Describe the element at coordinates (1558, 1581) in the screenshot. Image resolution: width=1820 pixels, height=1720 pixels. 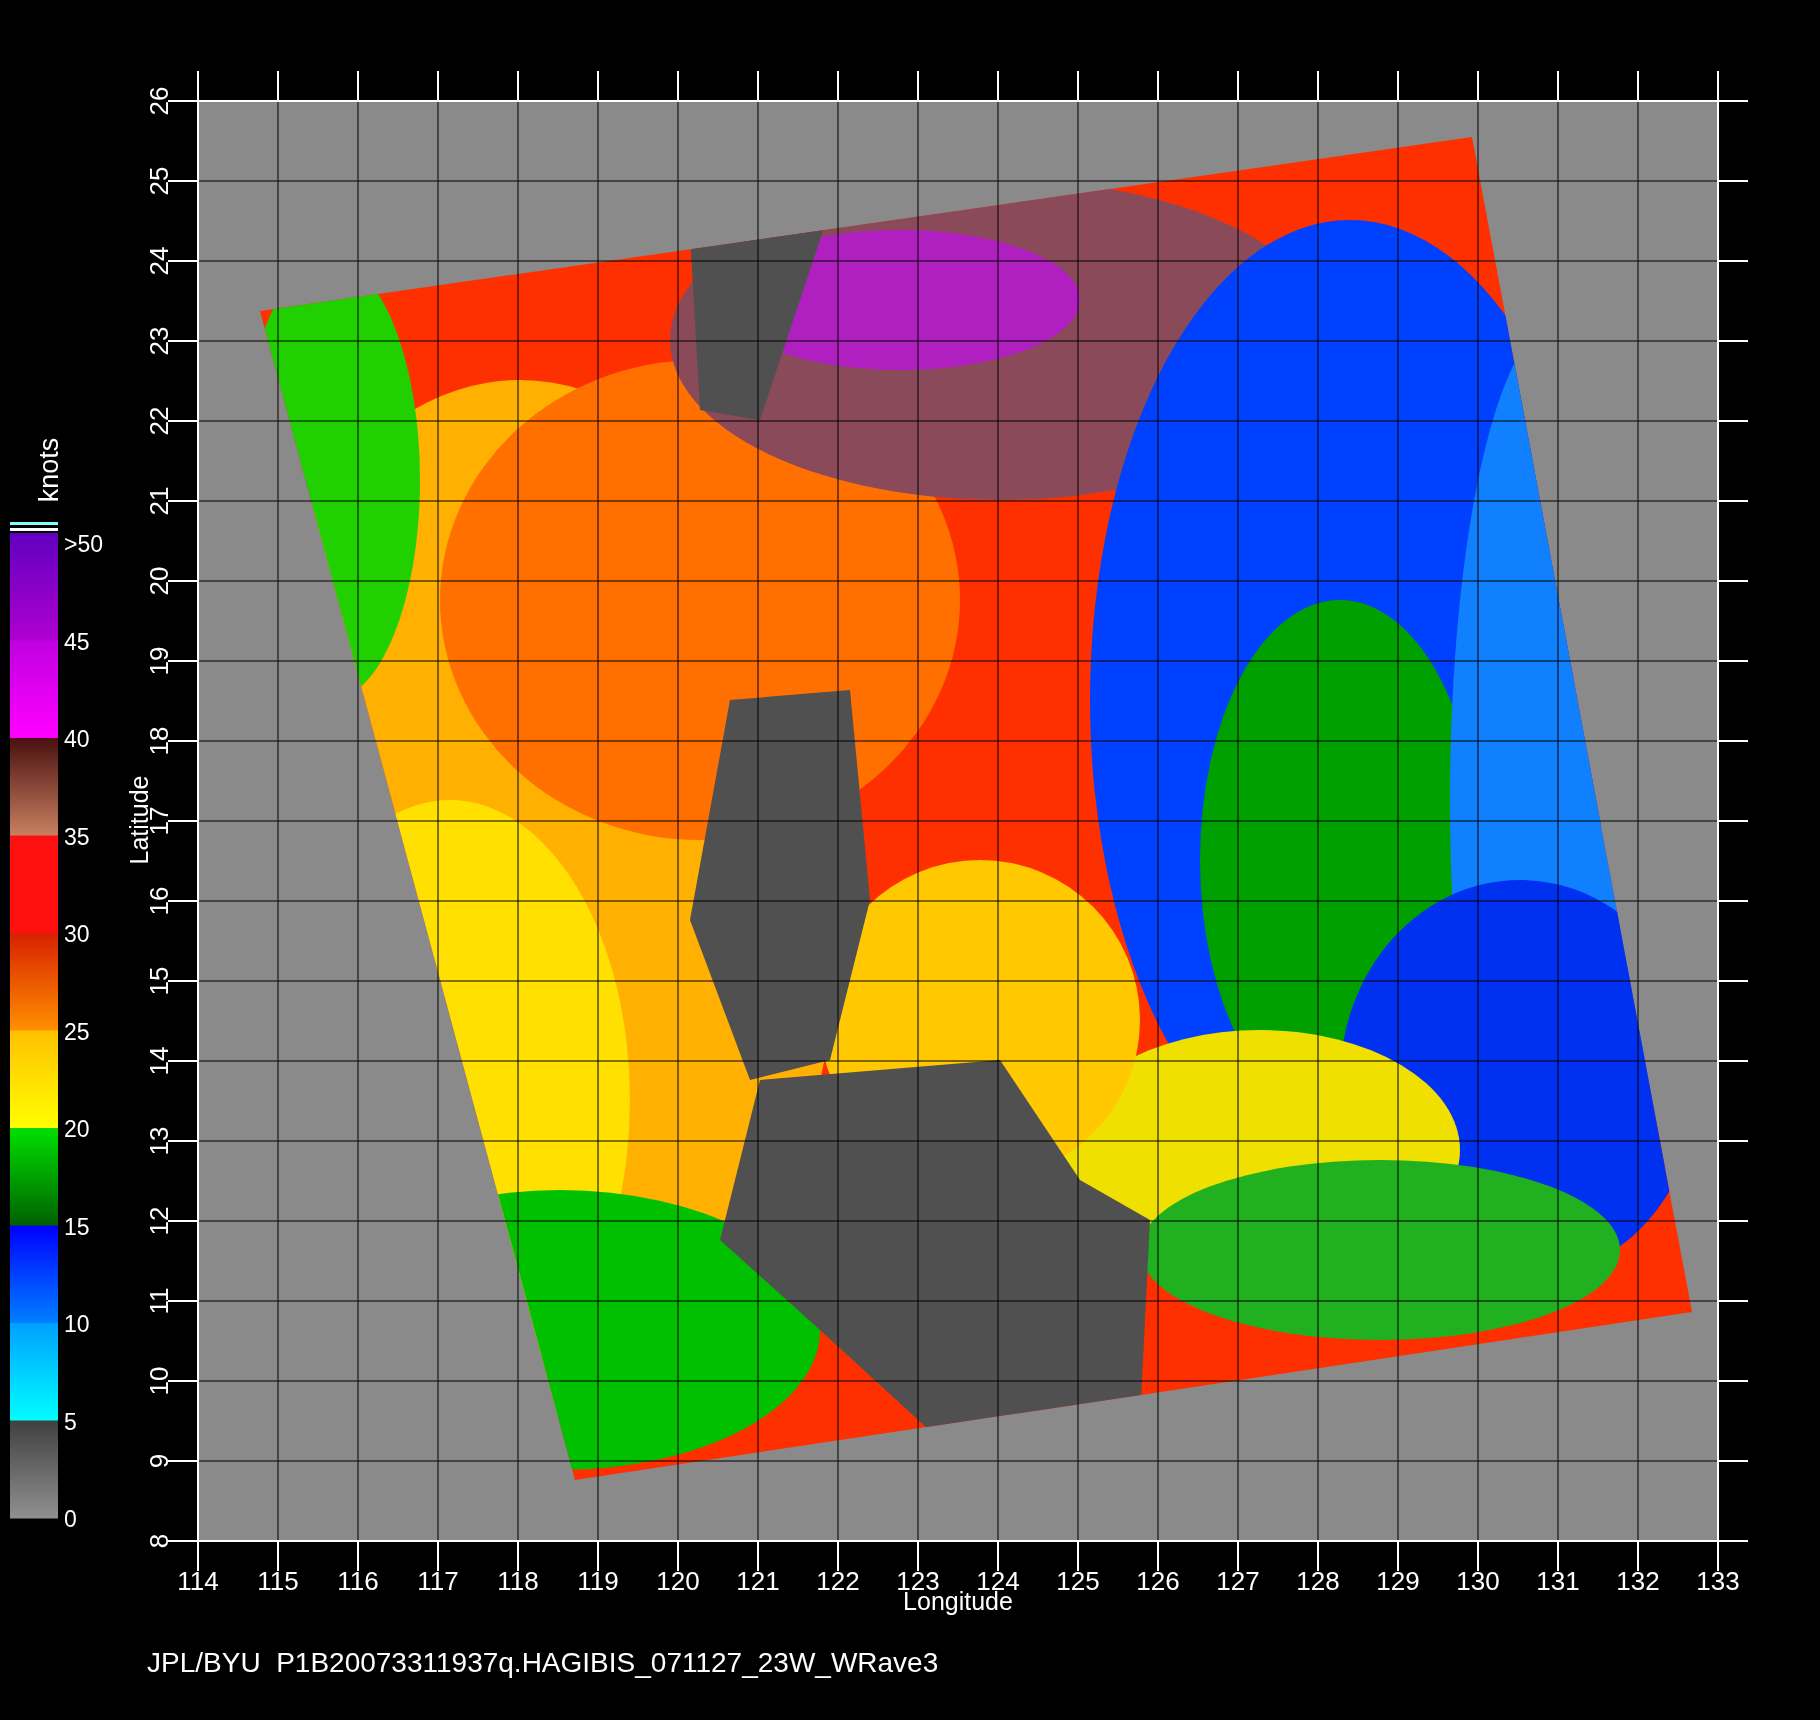
I see `x-tick-label: 131` at that location.